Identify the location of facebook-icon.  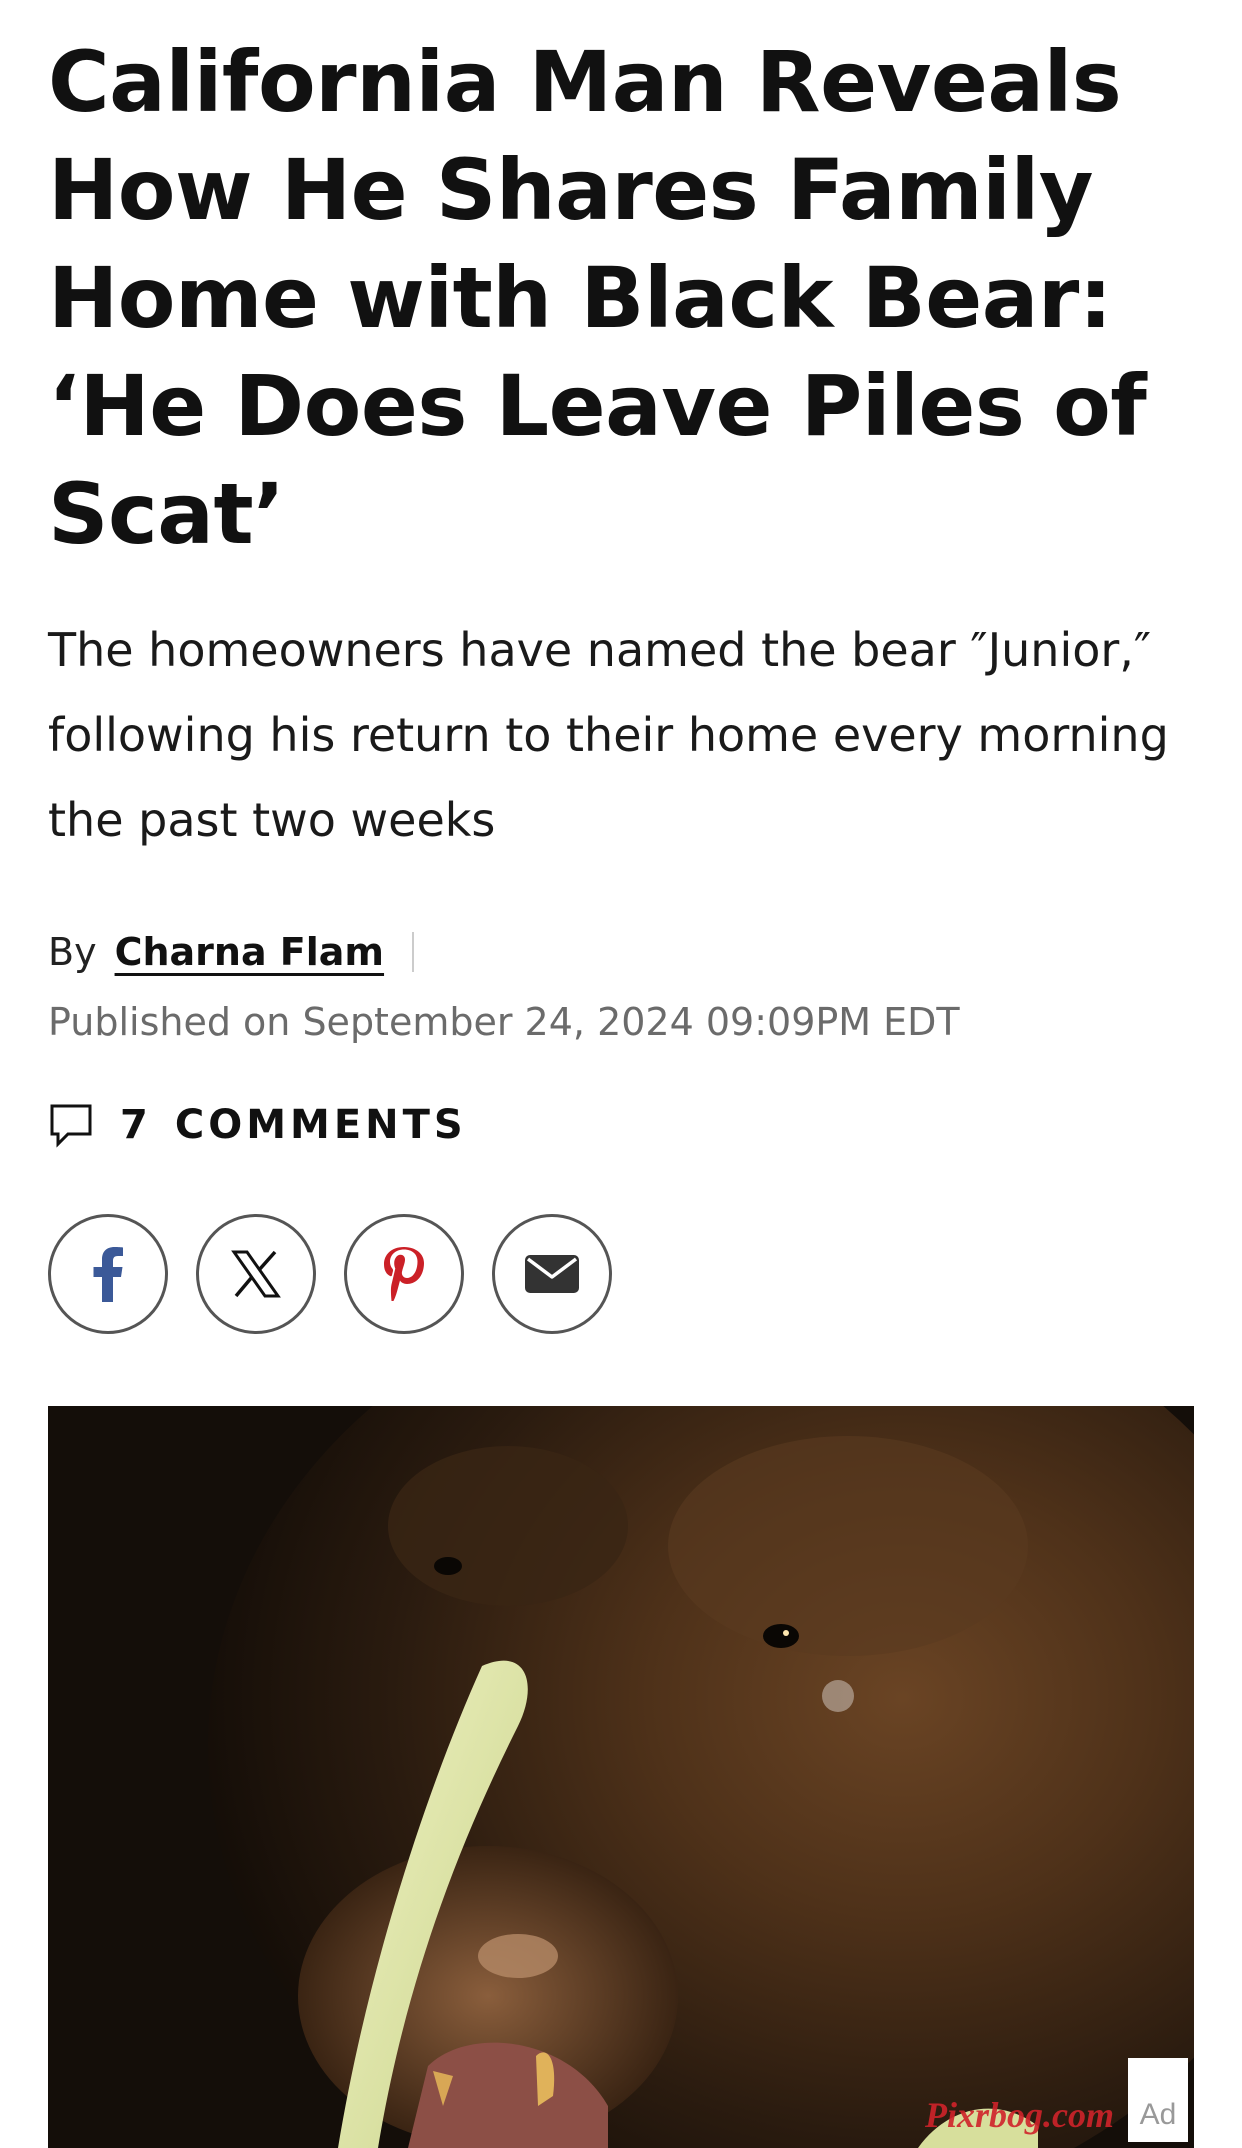
(108, 1274).